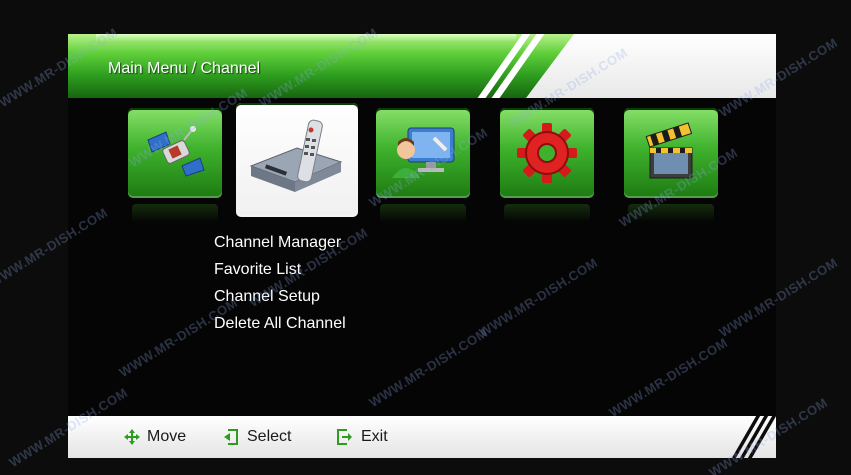 The width and height of the screenshot is (851, 475). I want to click on exit-icon, so click(344, 437).